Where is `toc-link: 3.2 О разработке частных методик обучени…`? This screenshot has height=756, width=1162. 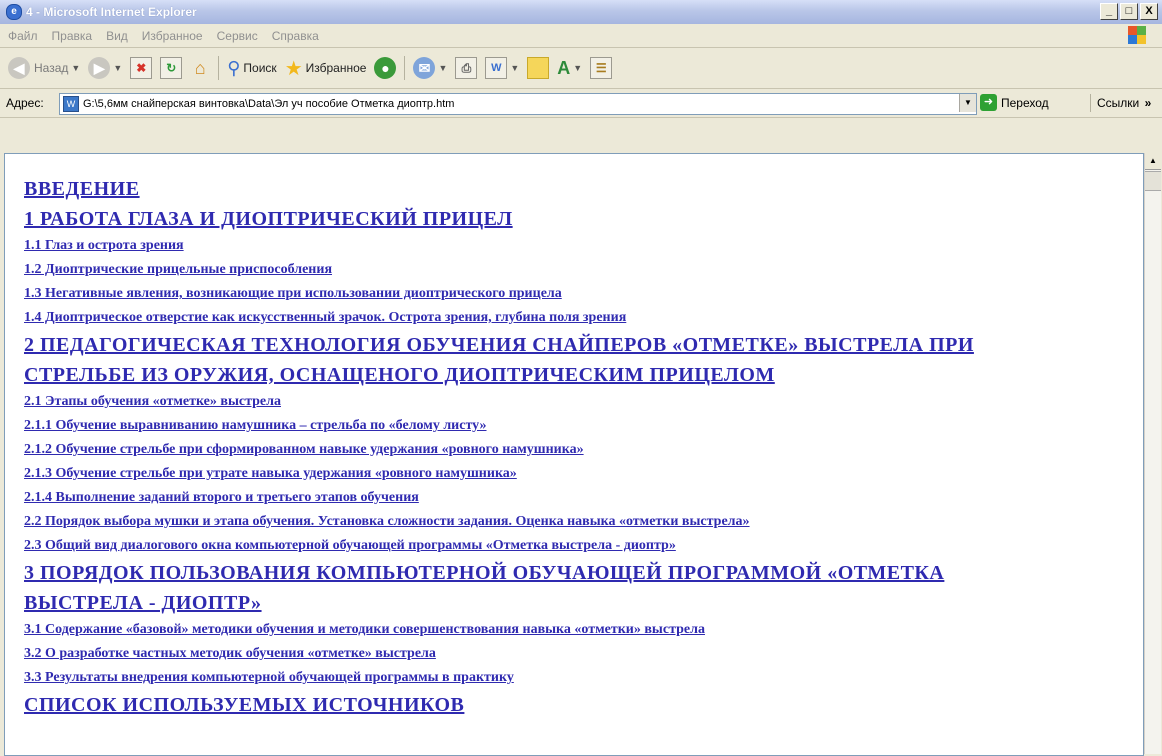
toc-link: 3.2 О разработке частных методик обучени… is located at coordinates (574, 654).